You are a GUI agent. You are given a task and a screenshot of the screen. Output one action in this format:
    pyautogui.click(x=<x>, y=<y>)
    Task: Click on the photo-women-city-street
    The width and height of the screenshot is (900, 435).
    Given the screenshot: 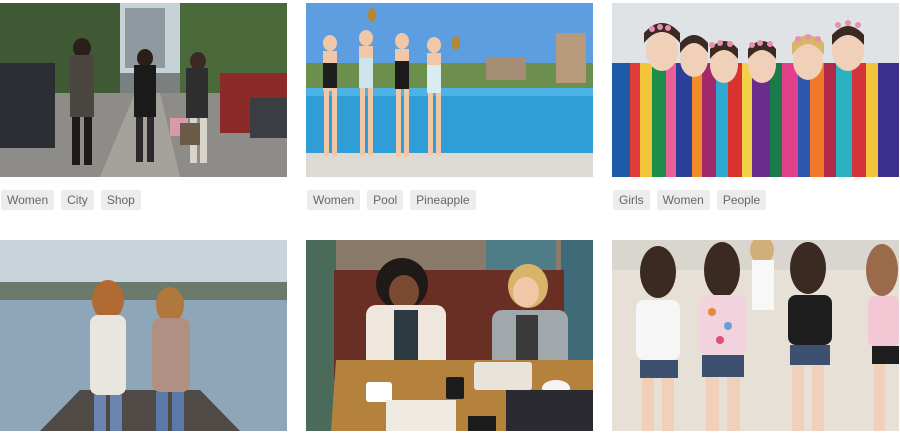 What is the action you would take?
    pyautogui.click(x=143, y=90)
    